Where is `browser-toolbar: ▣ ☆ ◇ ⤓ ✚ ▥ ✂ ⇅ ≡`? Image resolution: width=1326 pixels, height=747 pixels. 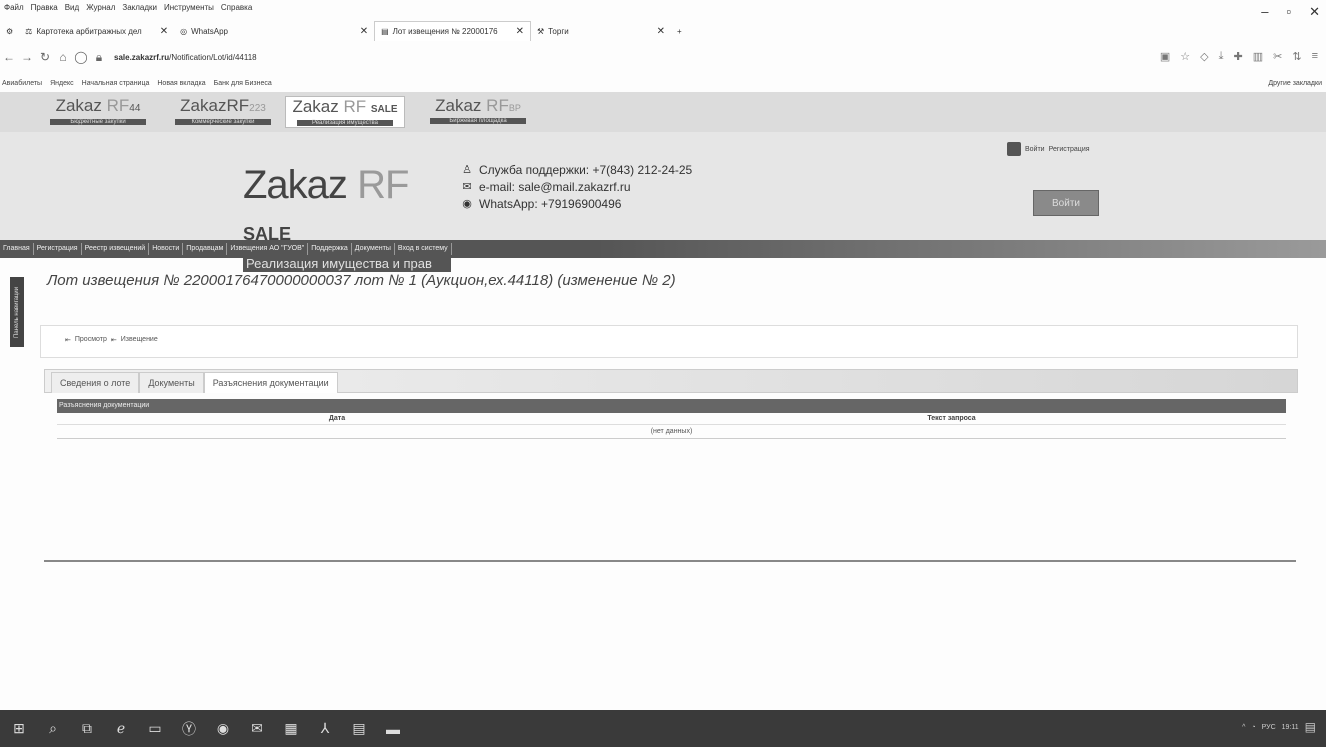
browser-toolbar: ▣ ☆ ◇ ⤓ ✚ ▥ ✂ ⇅ ≡ is located at coordinates (1239, 56).